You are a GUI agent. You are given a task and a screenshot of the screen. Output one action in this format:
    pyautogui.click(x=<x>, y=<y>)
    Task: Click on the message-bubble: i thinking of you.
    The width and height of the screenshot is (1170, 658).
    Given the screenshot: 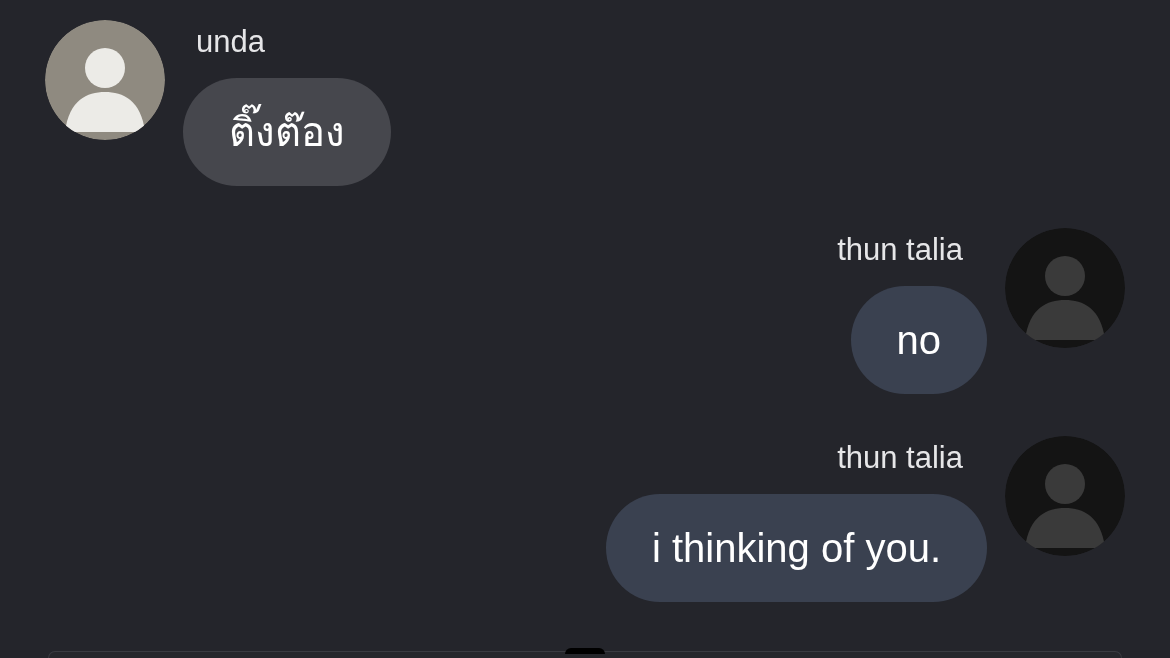 What is the action you would take?
    pyautogui.click(x=796, y=548)
    